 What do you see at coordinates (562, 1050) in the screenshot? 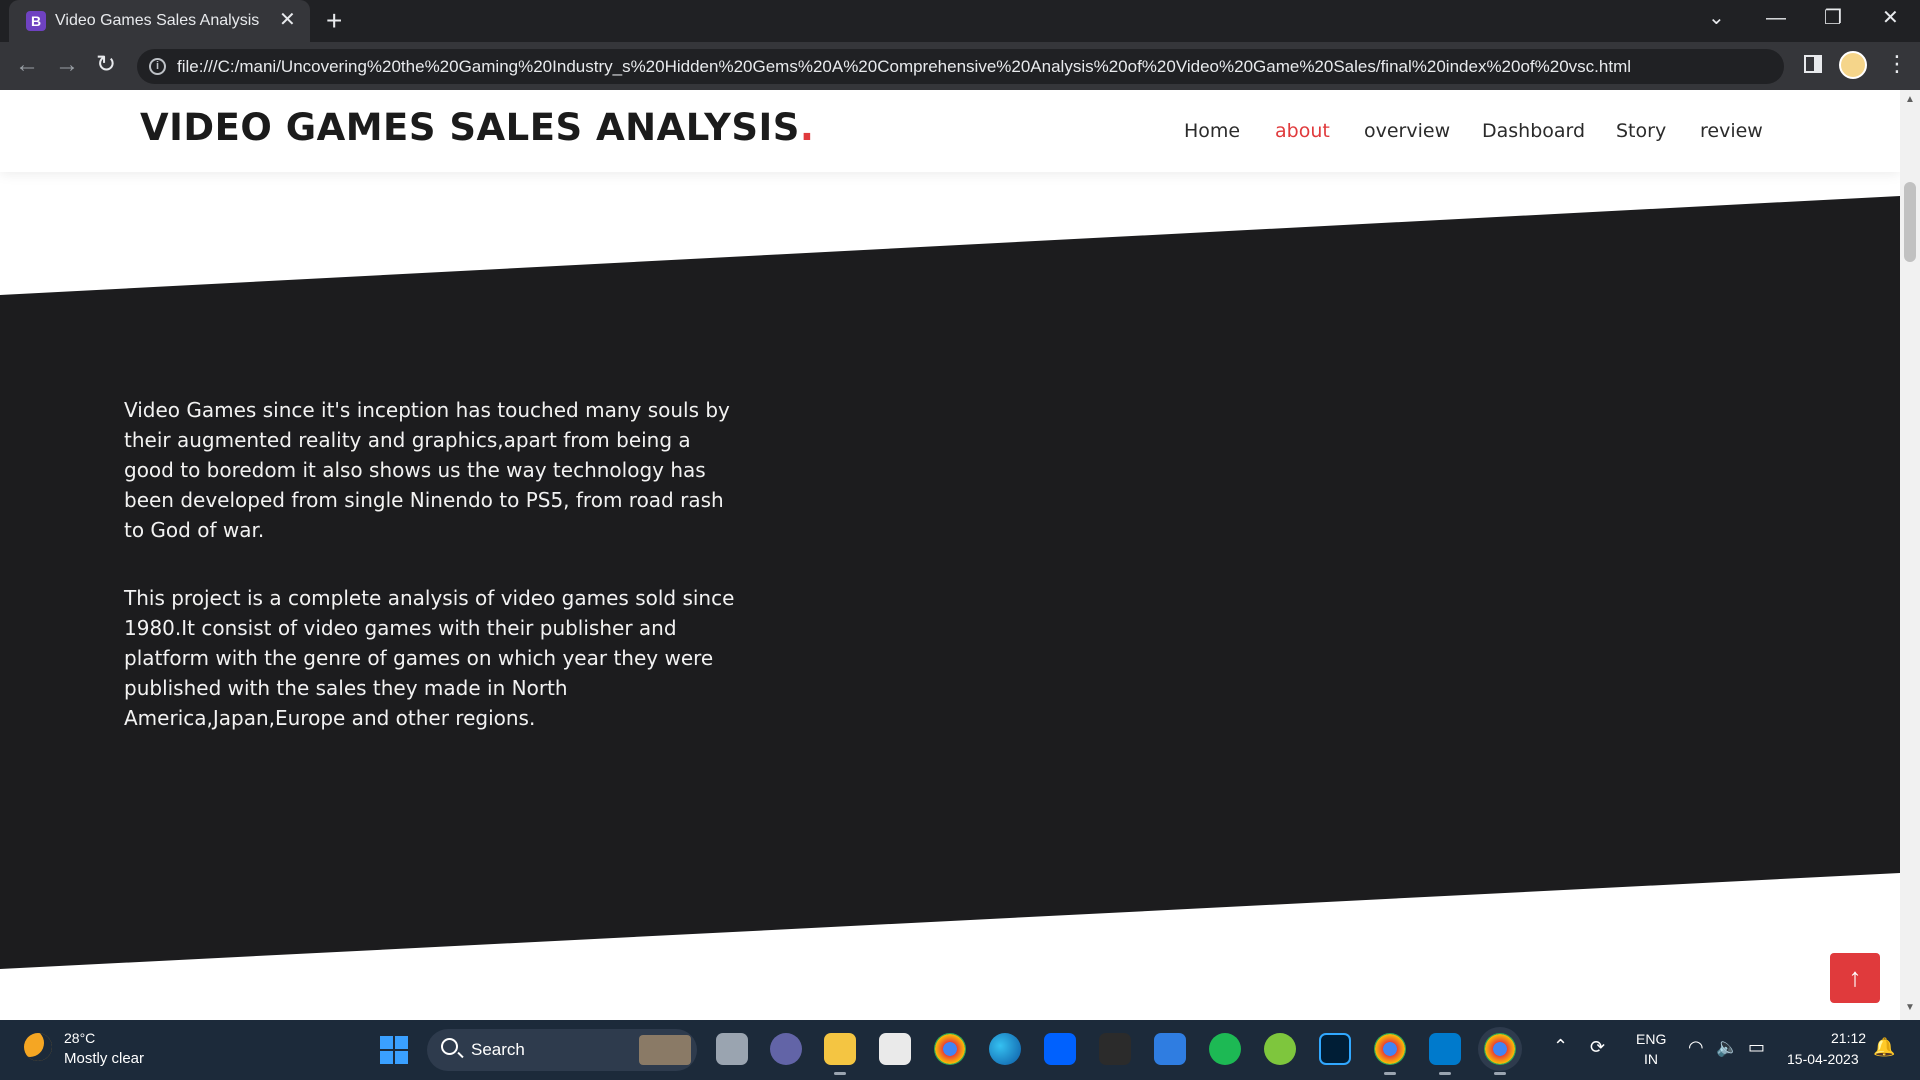
I see `taskbar-search: Search` at bounding box center [562, 1050].